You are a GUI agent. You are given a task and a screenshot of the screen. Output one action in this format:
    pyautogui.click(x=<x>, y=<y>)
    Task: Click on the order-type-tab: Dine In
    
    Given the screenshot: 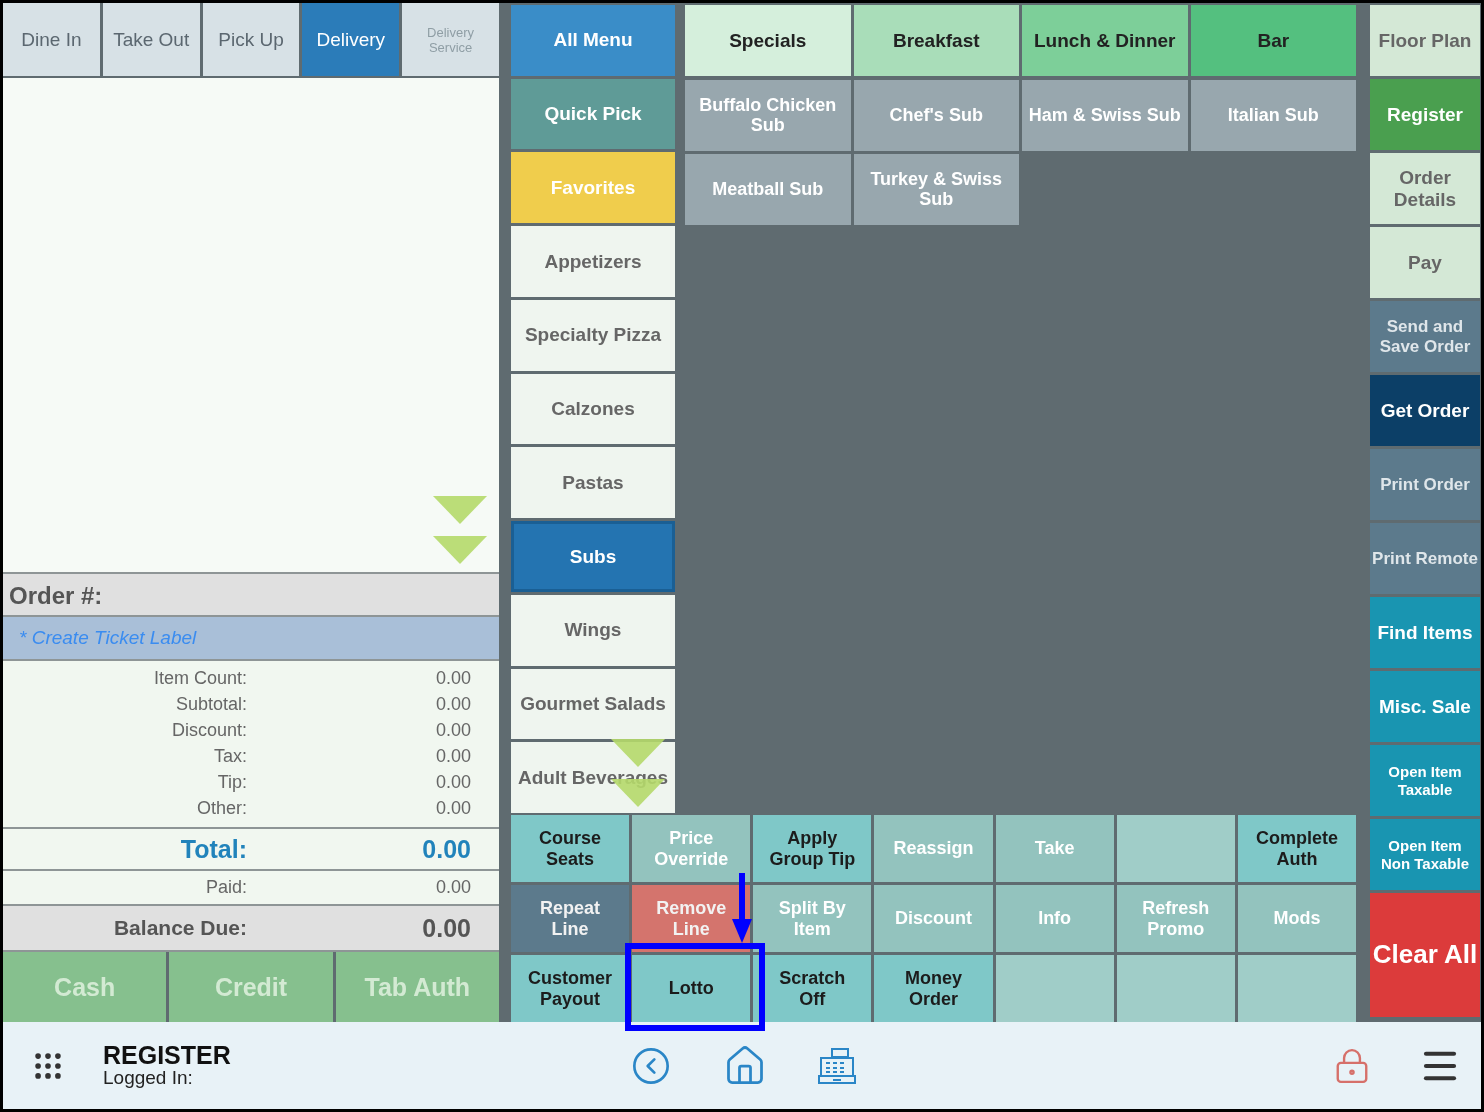 What is the action you would take?
    pyautogui.click(x=51, y=39)
    